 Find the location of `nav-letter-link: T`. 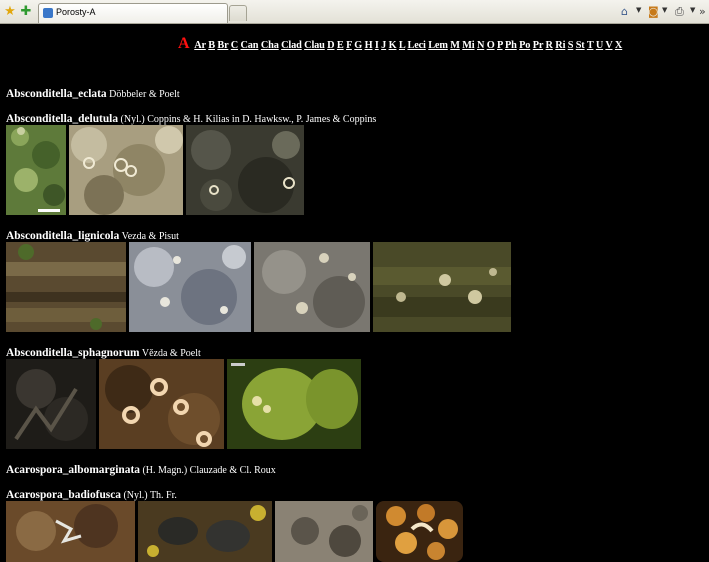

nav-letter-link: T is located at coordinates (590, 45).